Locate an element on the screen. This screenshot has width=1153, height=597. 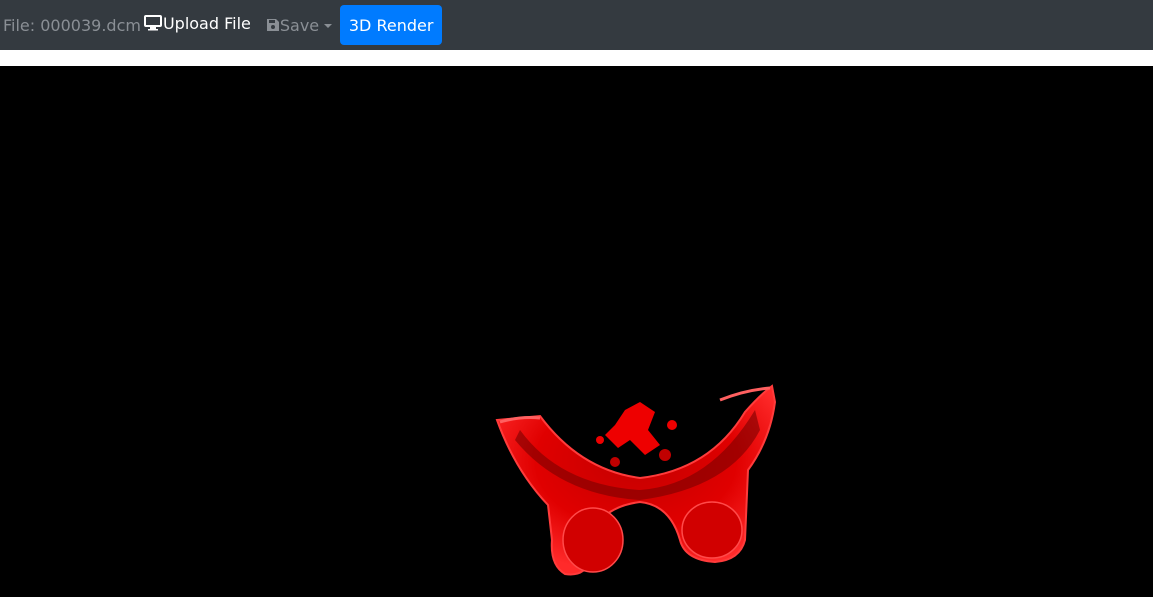
upload-file-label: Upload File is located at coordinates (206, 23).